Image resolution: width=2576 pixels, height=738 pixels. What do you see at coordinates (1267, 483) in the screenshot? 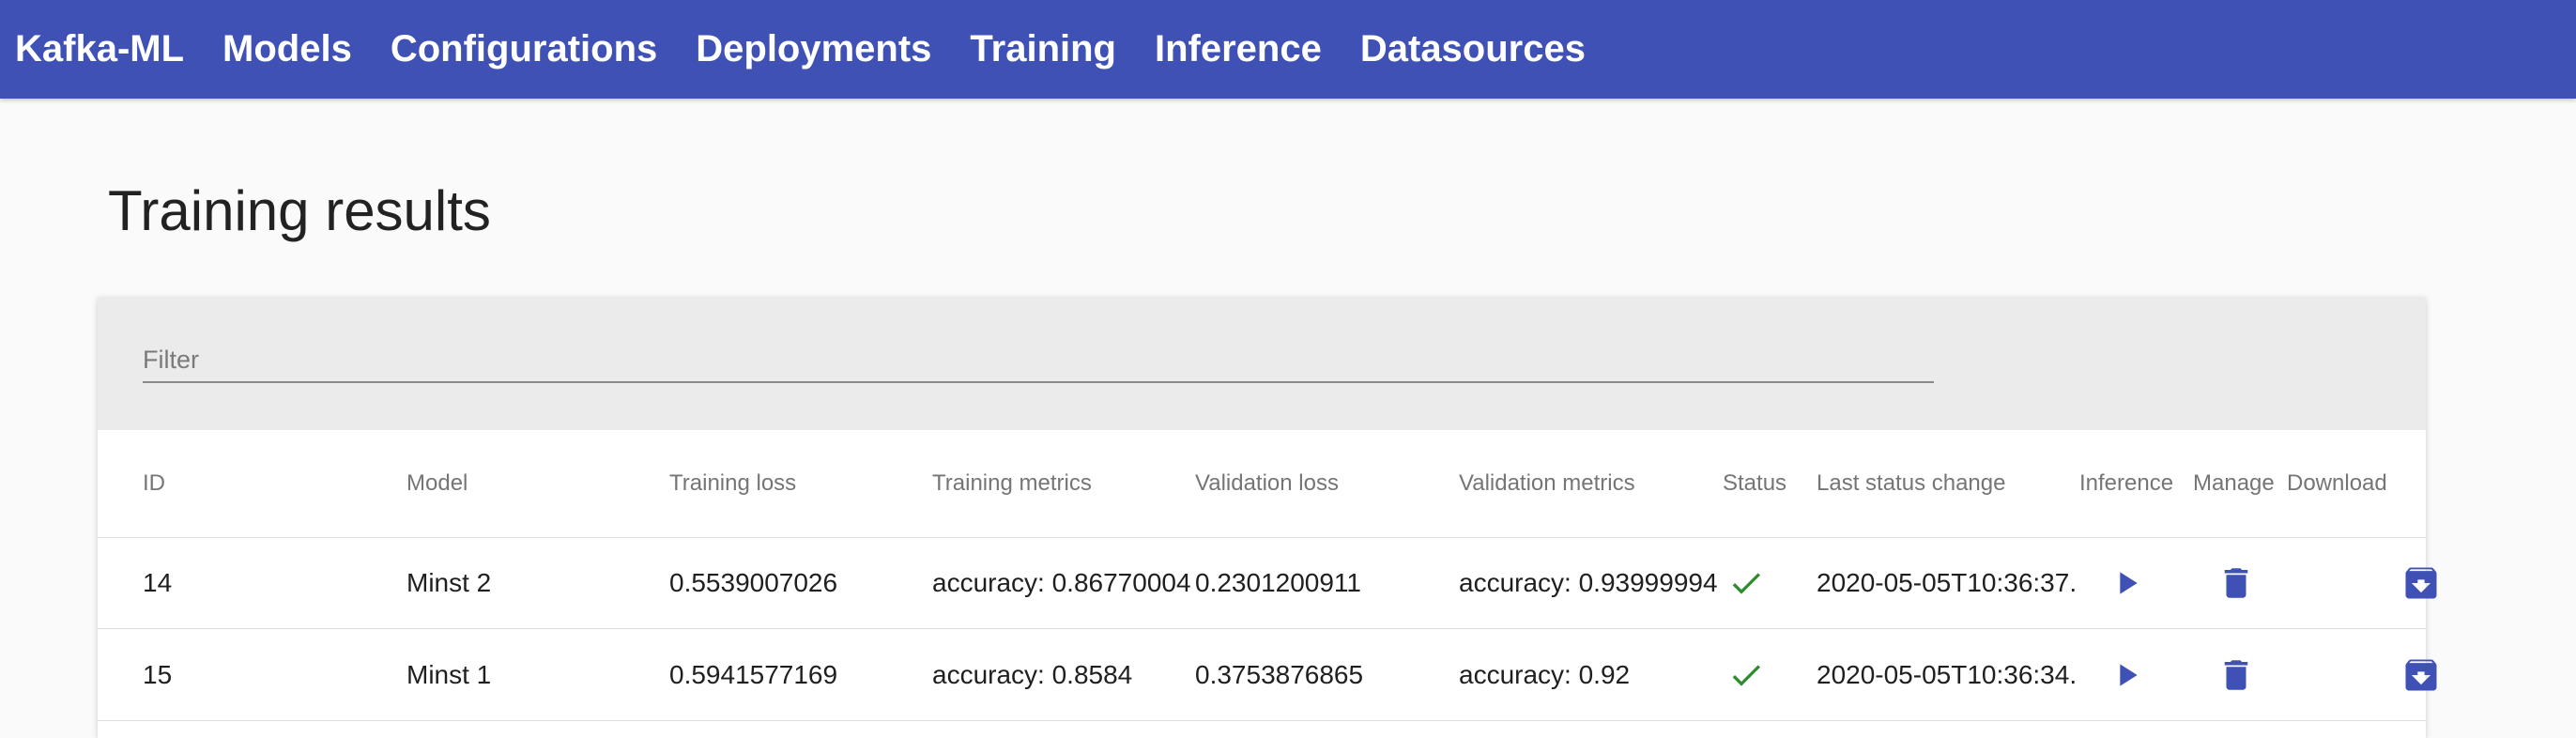
I see `header-validation-loss: Validation loss` at bounding box center [1267, 483].